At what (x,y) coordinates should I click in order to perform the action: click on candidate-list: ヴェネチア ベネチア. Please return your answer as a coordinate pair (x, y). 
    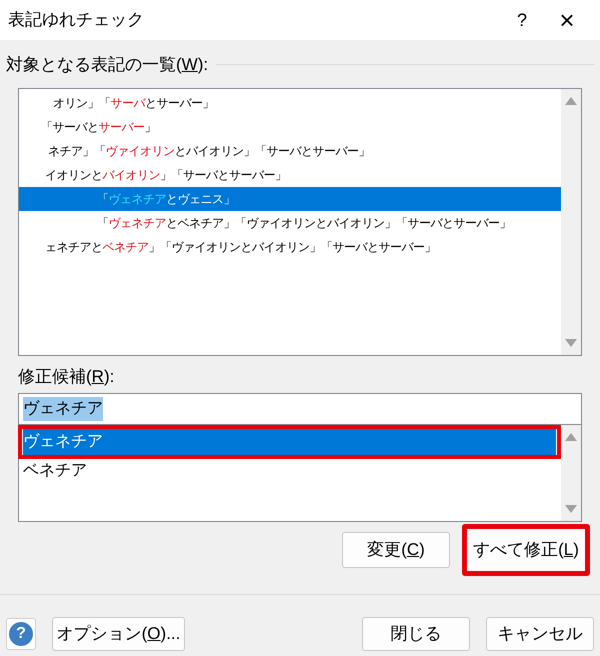
    Looking at the image, I should click on (300, 473).